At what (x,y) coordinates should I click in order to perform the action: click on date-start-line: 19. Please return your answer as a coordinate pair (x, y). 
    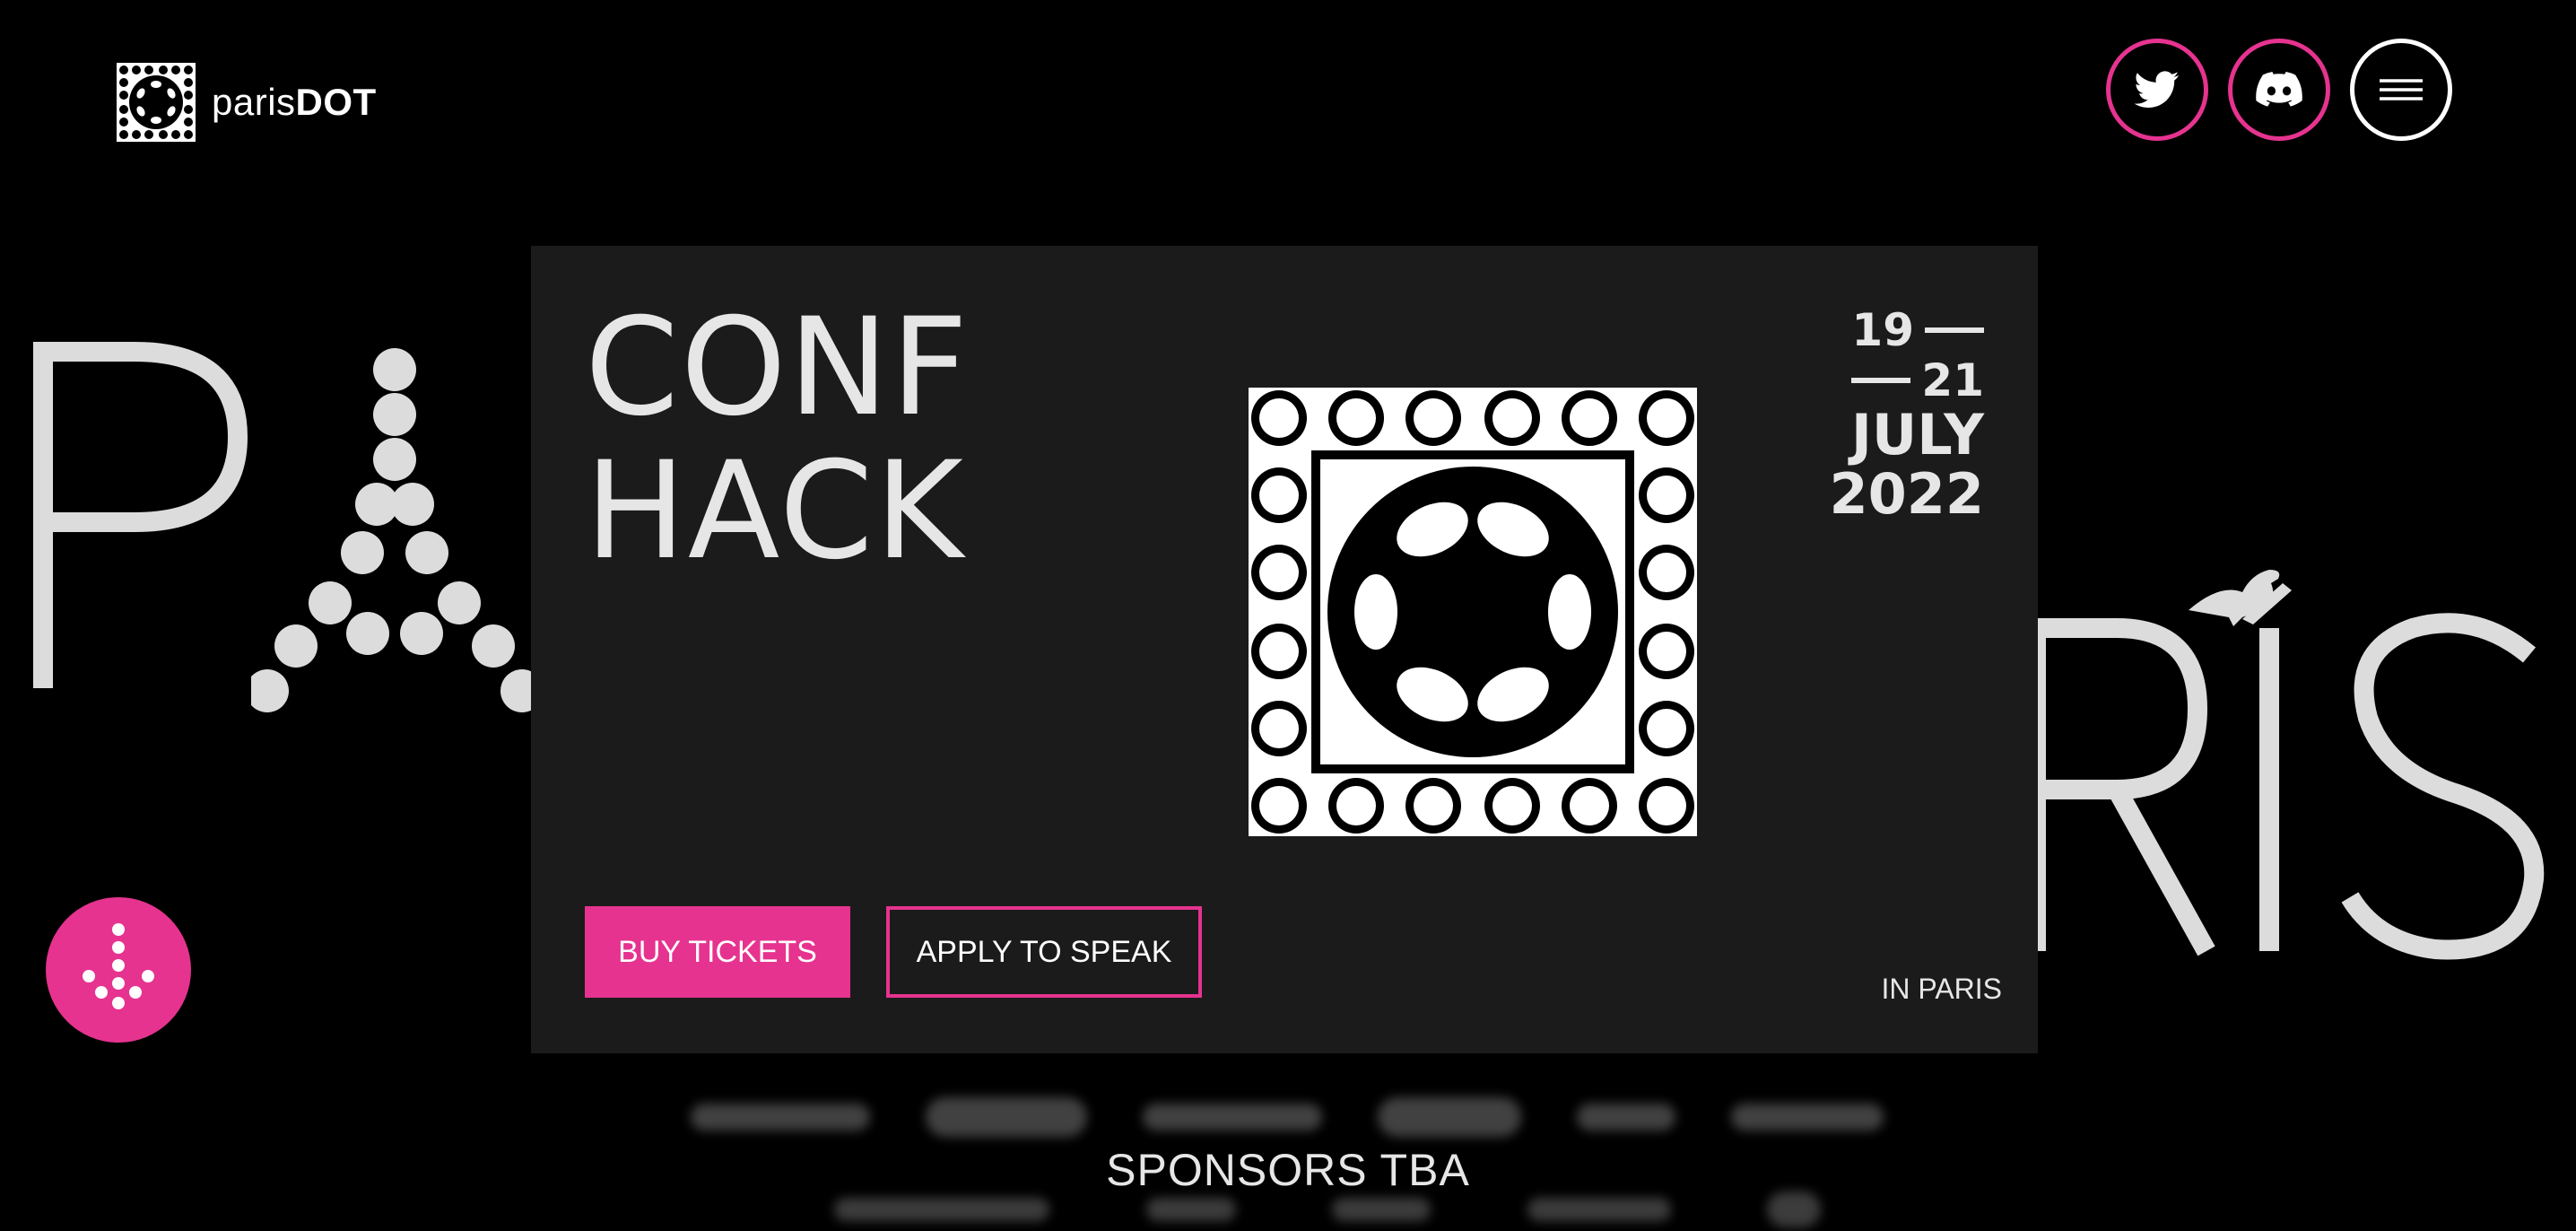
    Looking at the image, I should click on (1906, 330).